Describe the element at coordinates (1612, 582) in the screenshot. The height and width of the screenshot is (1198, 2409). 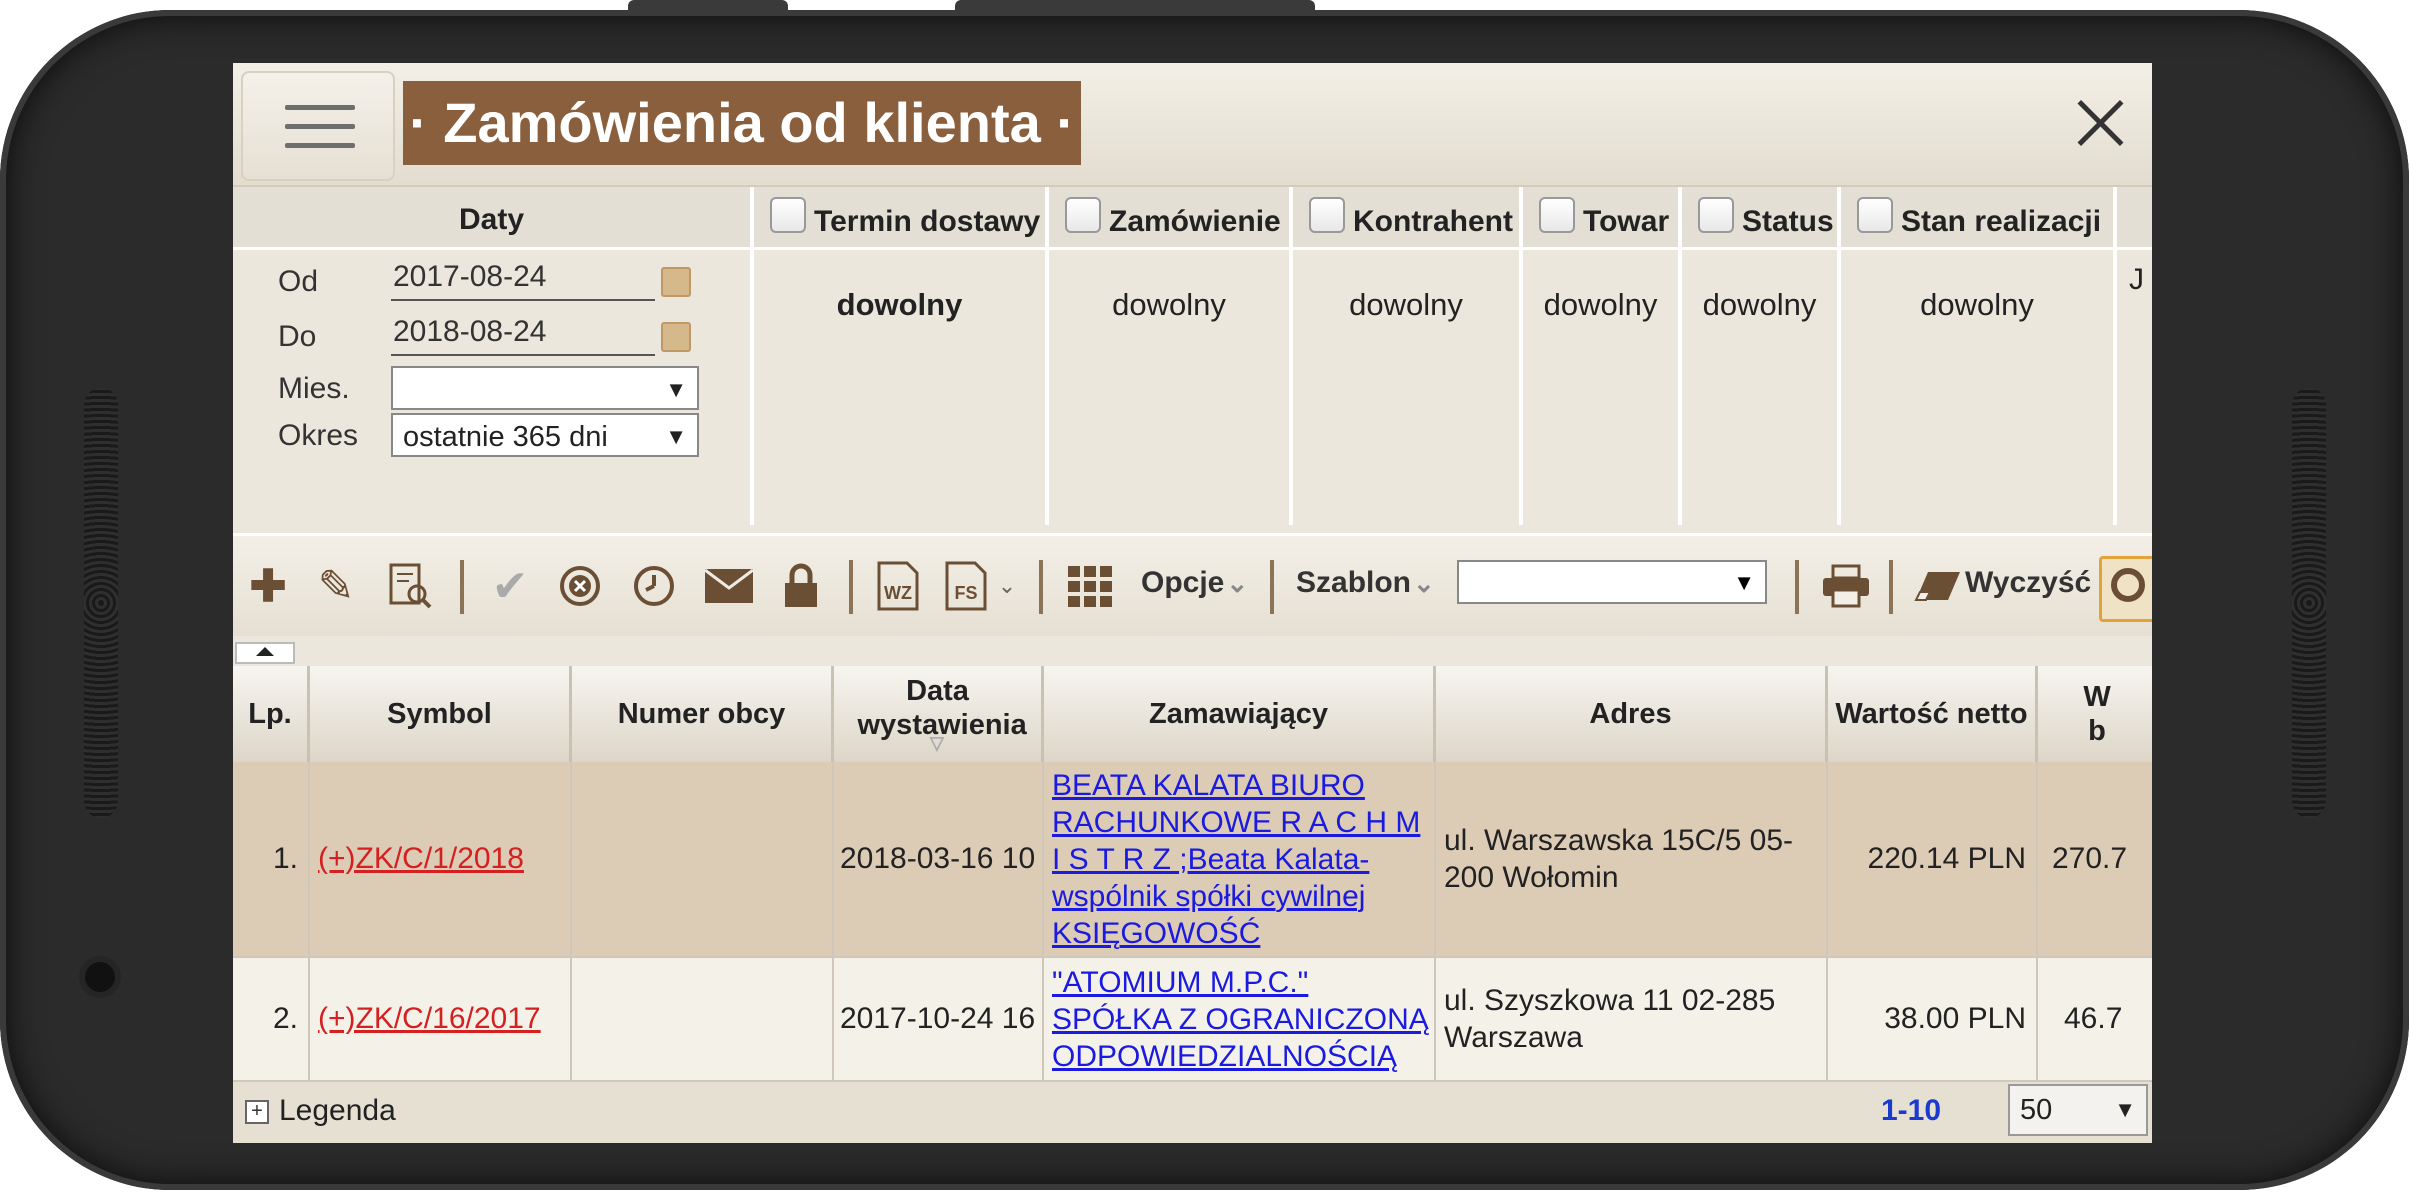
I see `template-select: ▼` at that location.